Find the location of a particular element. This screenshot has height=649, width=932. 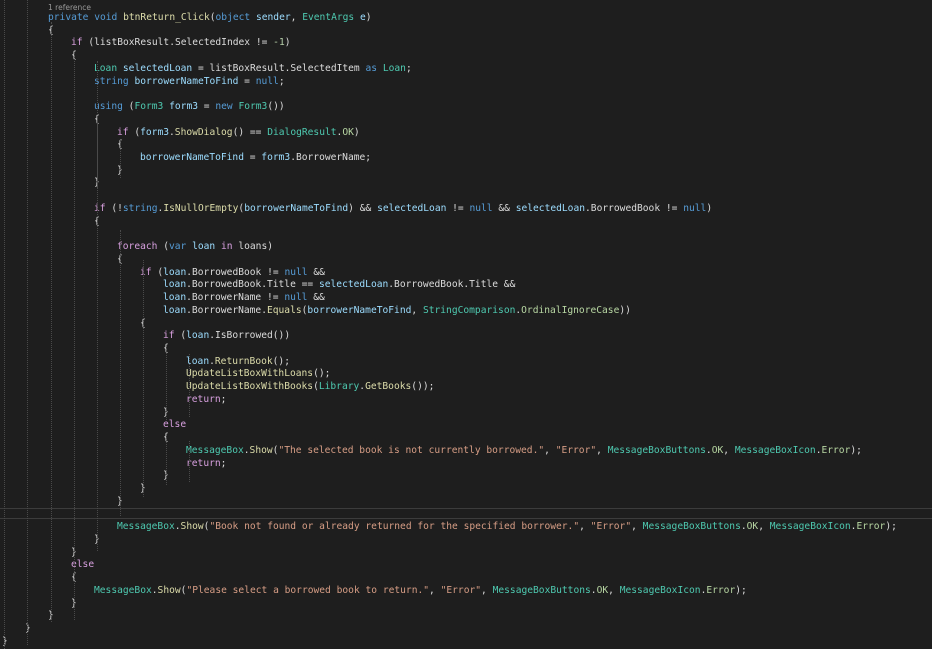

code-text: .BorrowedBook != is located at coordinates (235, 272).